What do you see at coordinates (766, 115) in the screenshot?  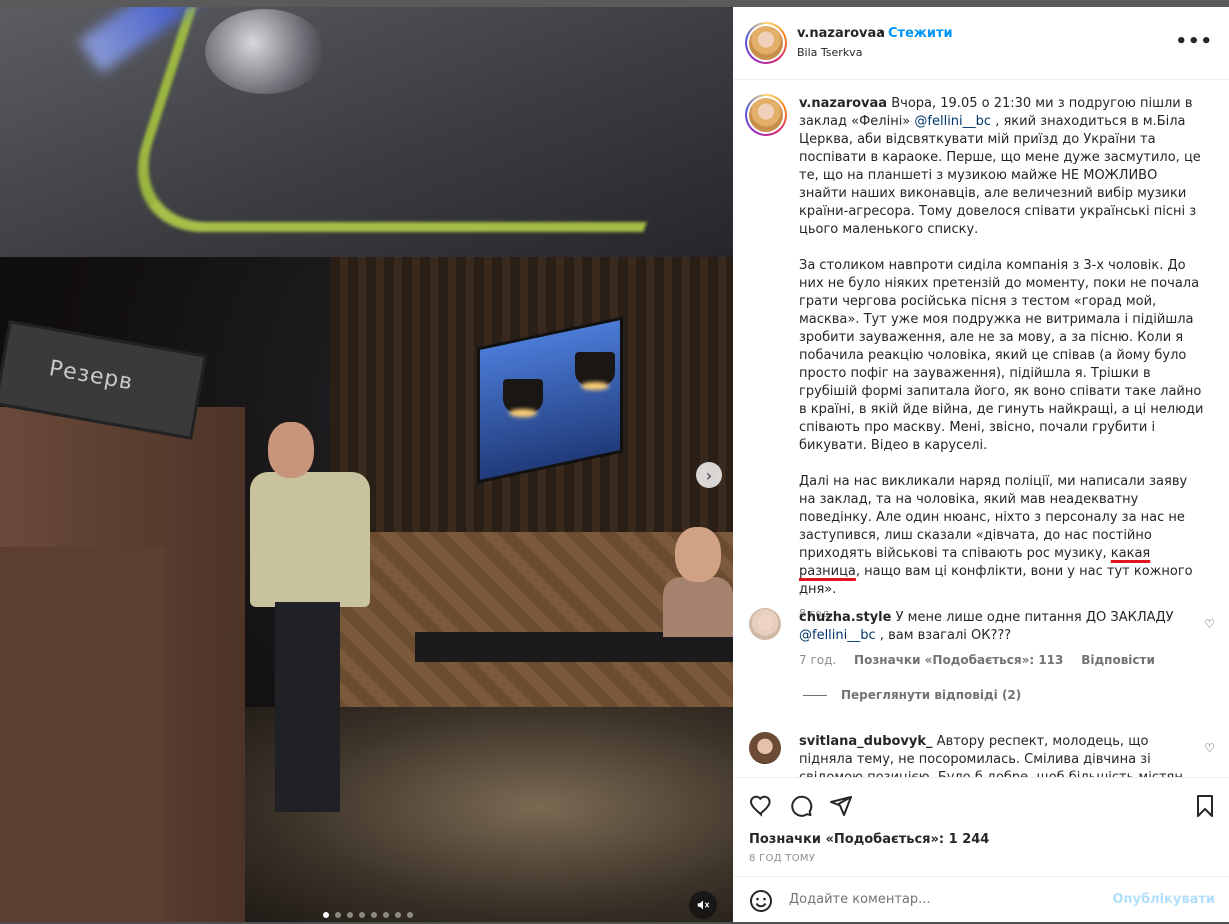 I see `caption-author-avatar` at bounding box center [766, 115].